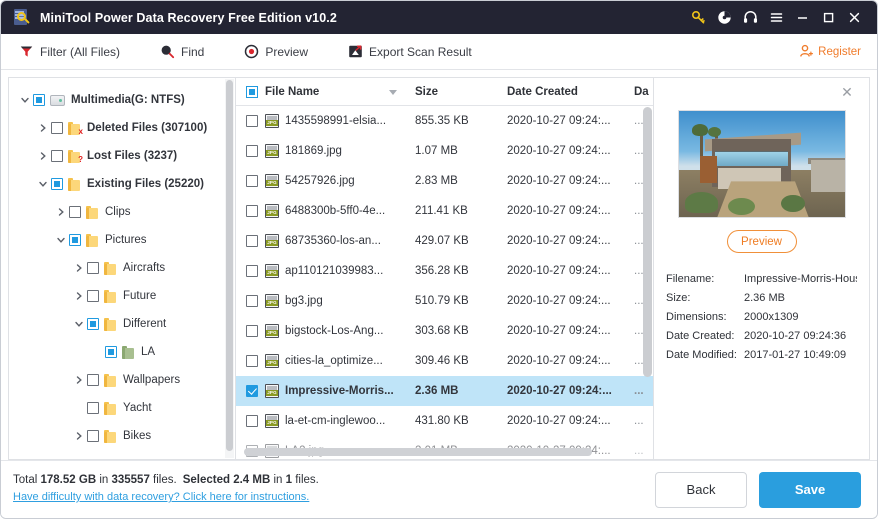 The height and width of the screenshot is (519, 878). What do you see at coordinates (570, 92) in the screenshot?
I see `column-header-date-created: Date Created` at bounding box center [570, 92].